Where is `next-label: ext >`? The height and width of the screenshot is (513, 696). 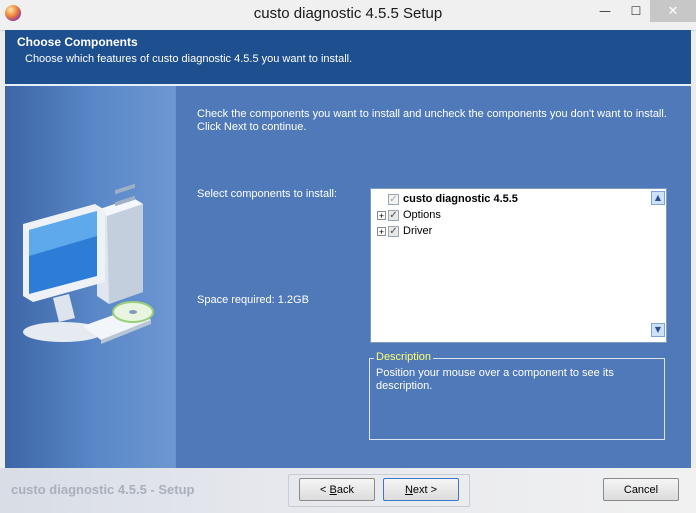 next-label: ext > is located at coordinates (425, 489).